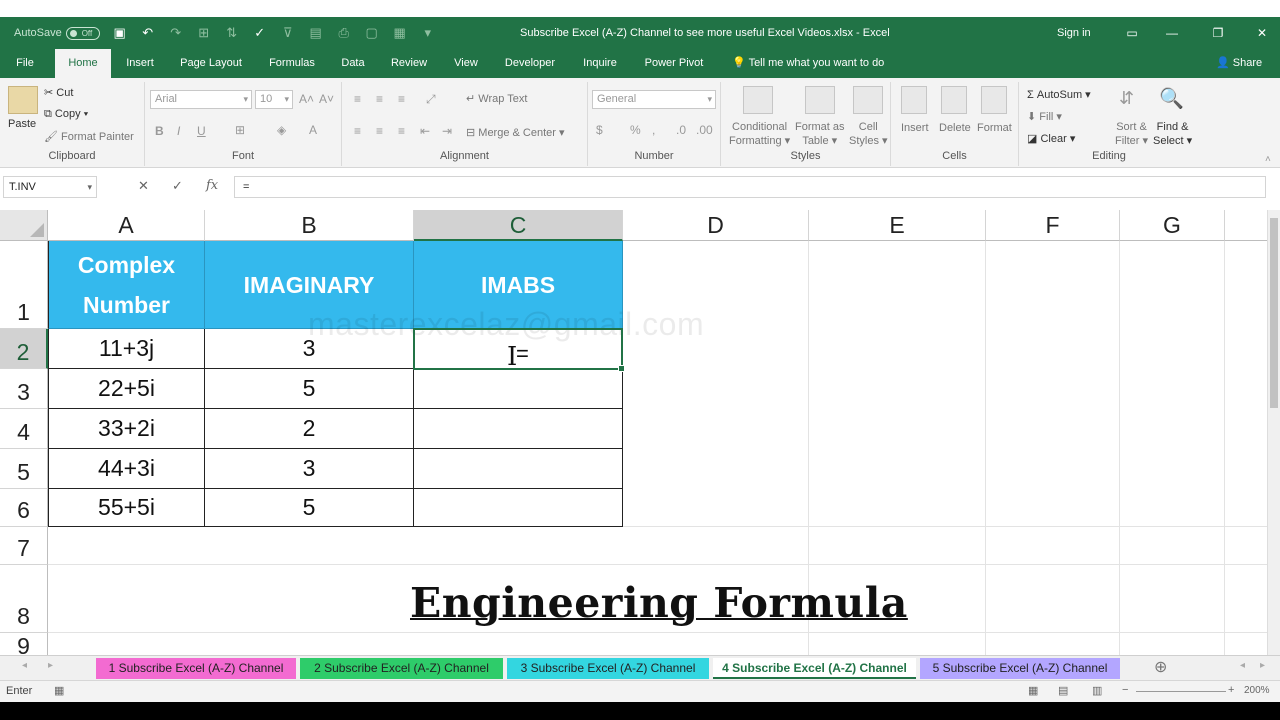 This screenshot has width=1280, height=720. Describe the element at coordinates (704, 130) in the screenshot. I see `decrease-decimal-icon: .00` at that location.